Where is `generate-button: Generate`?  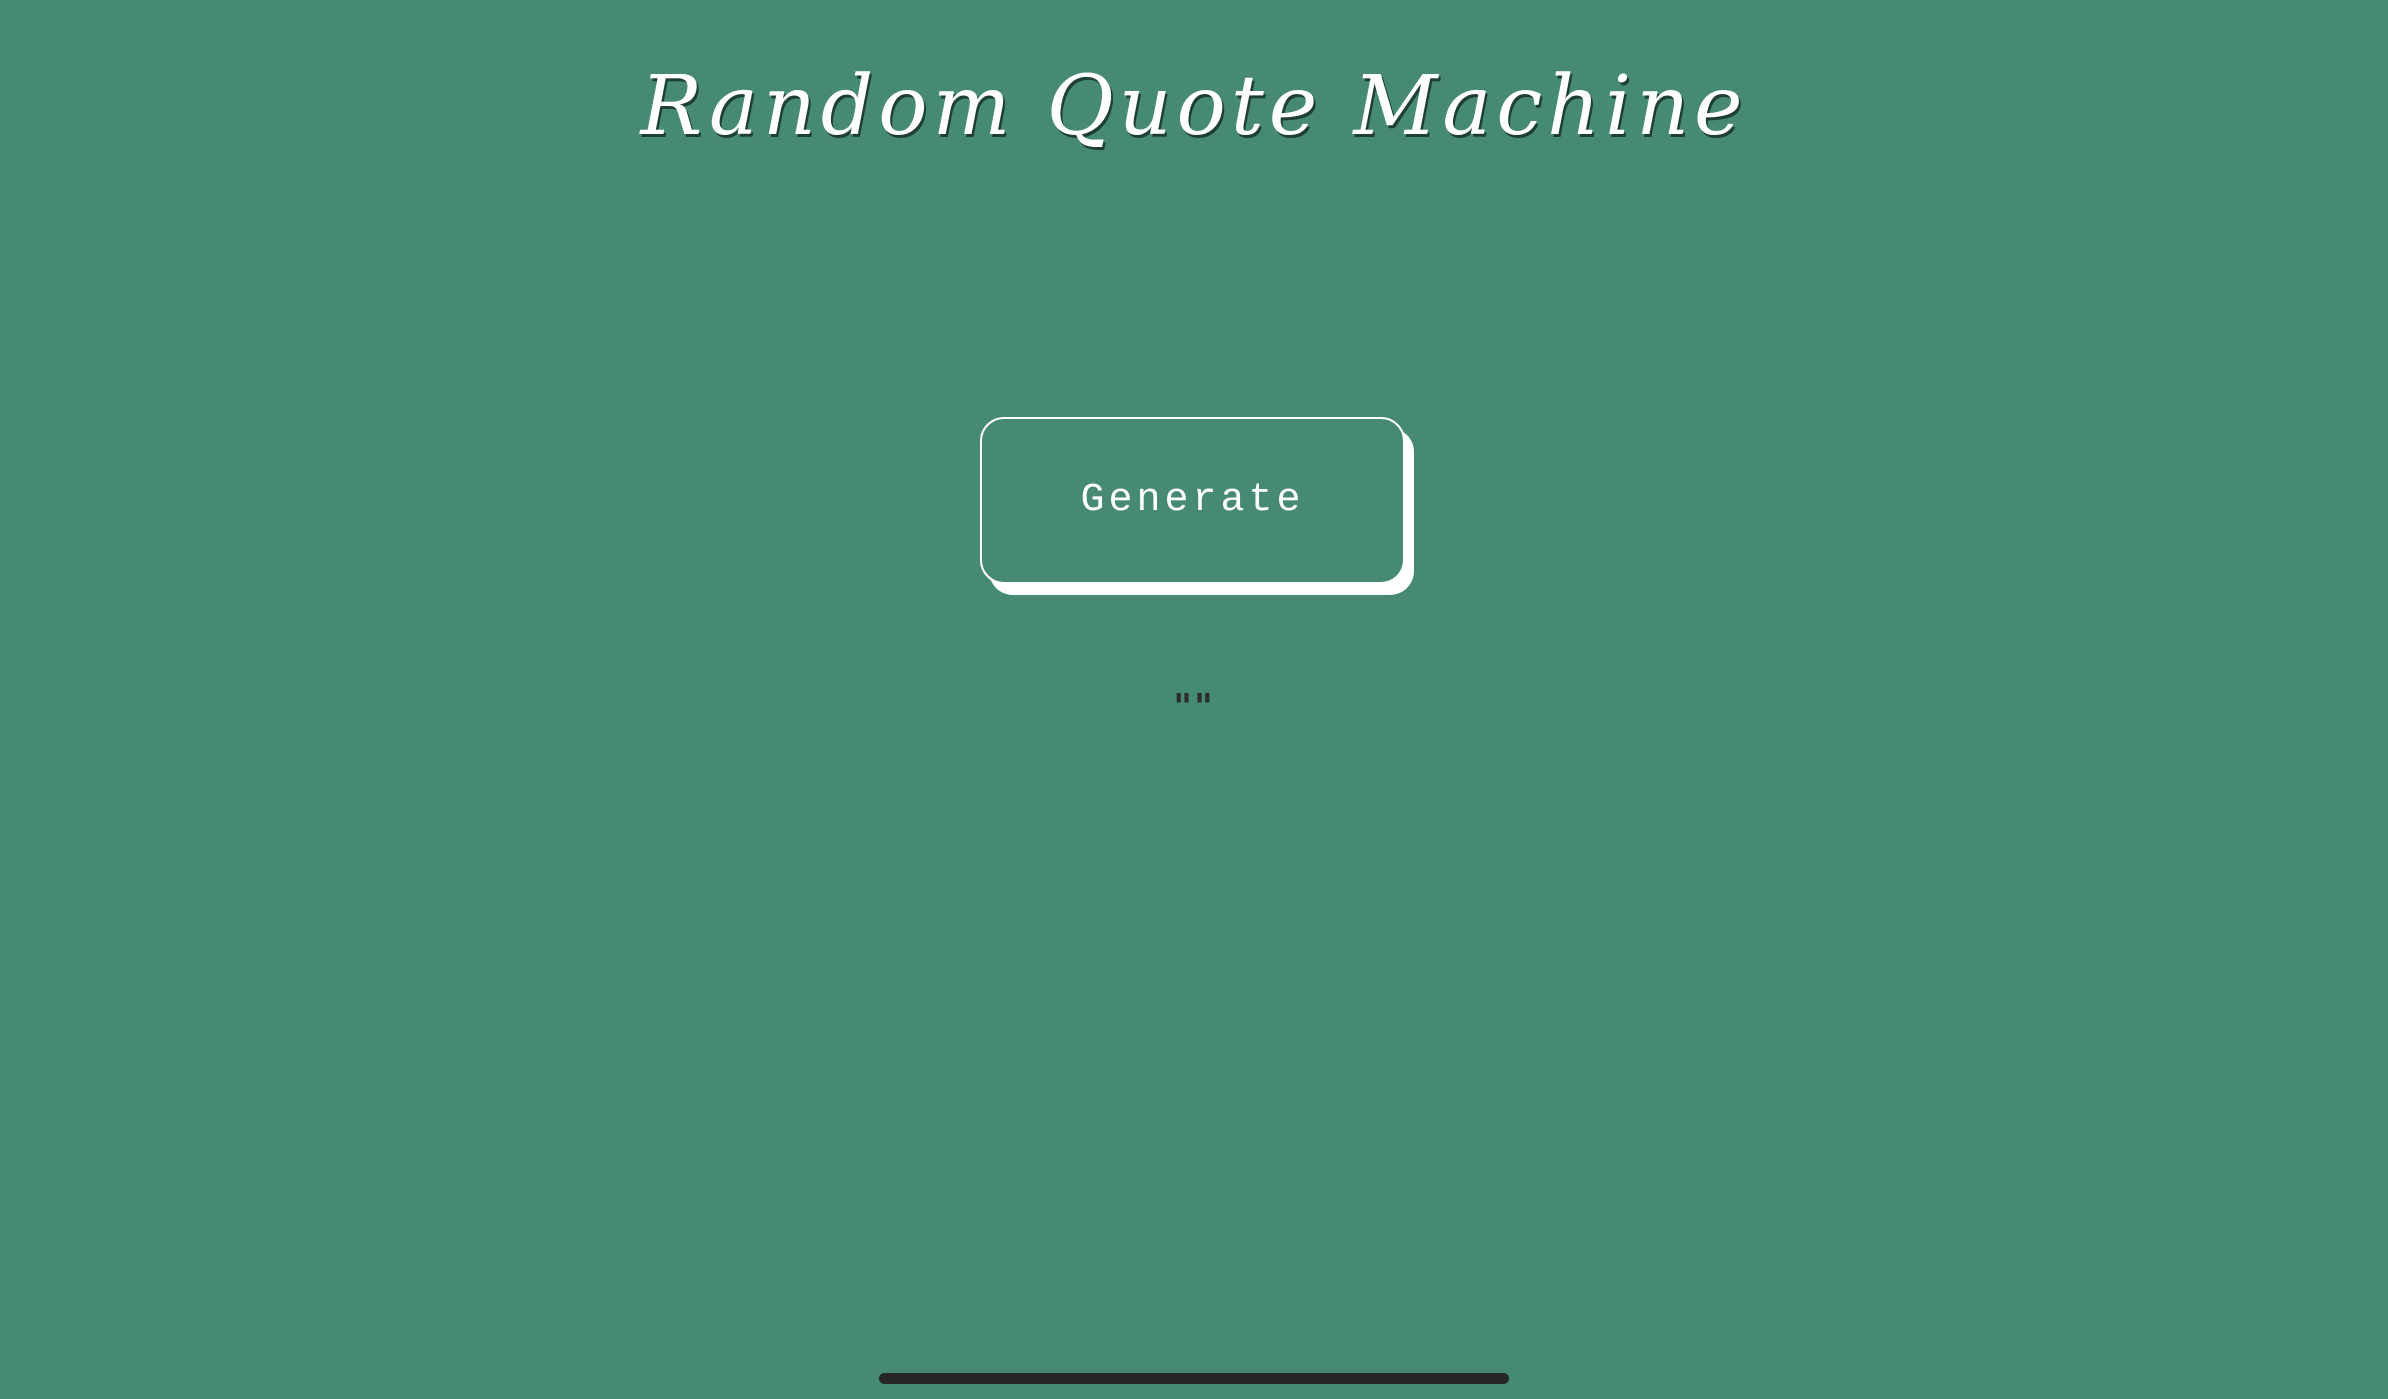 generate-button: Generate is located at coordinates (1192, 500).